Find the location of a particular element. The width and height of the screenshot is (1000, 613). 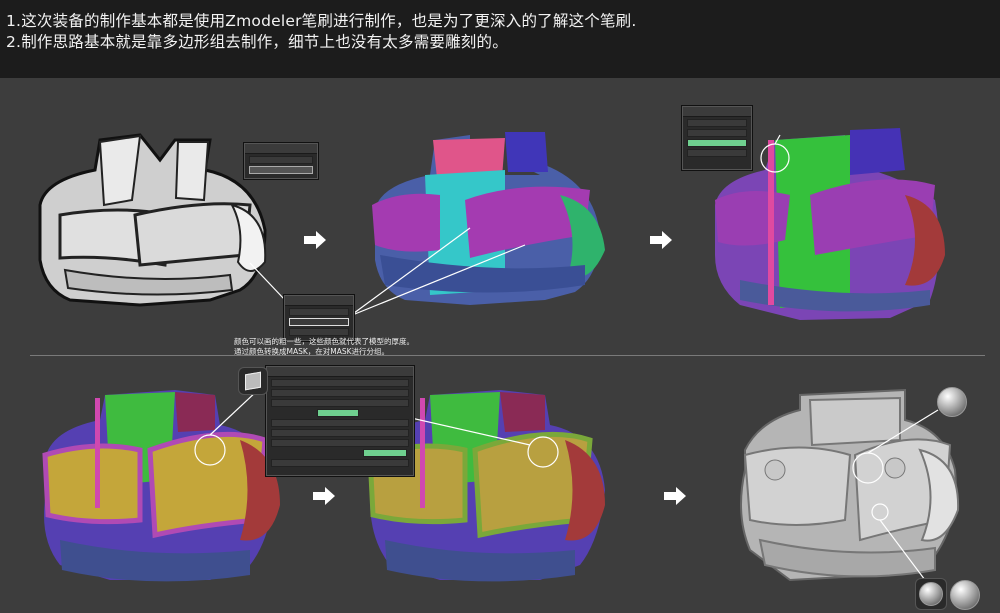

zmodeler-panel is located at coordinates (717, 138).